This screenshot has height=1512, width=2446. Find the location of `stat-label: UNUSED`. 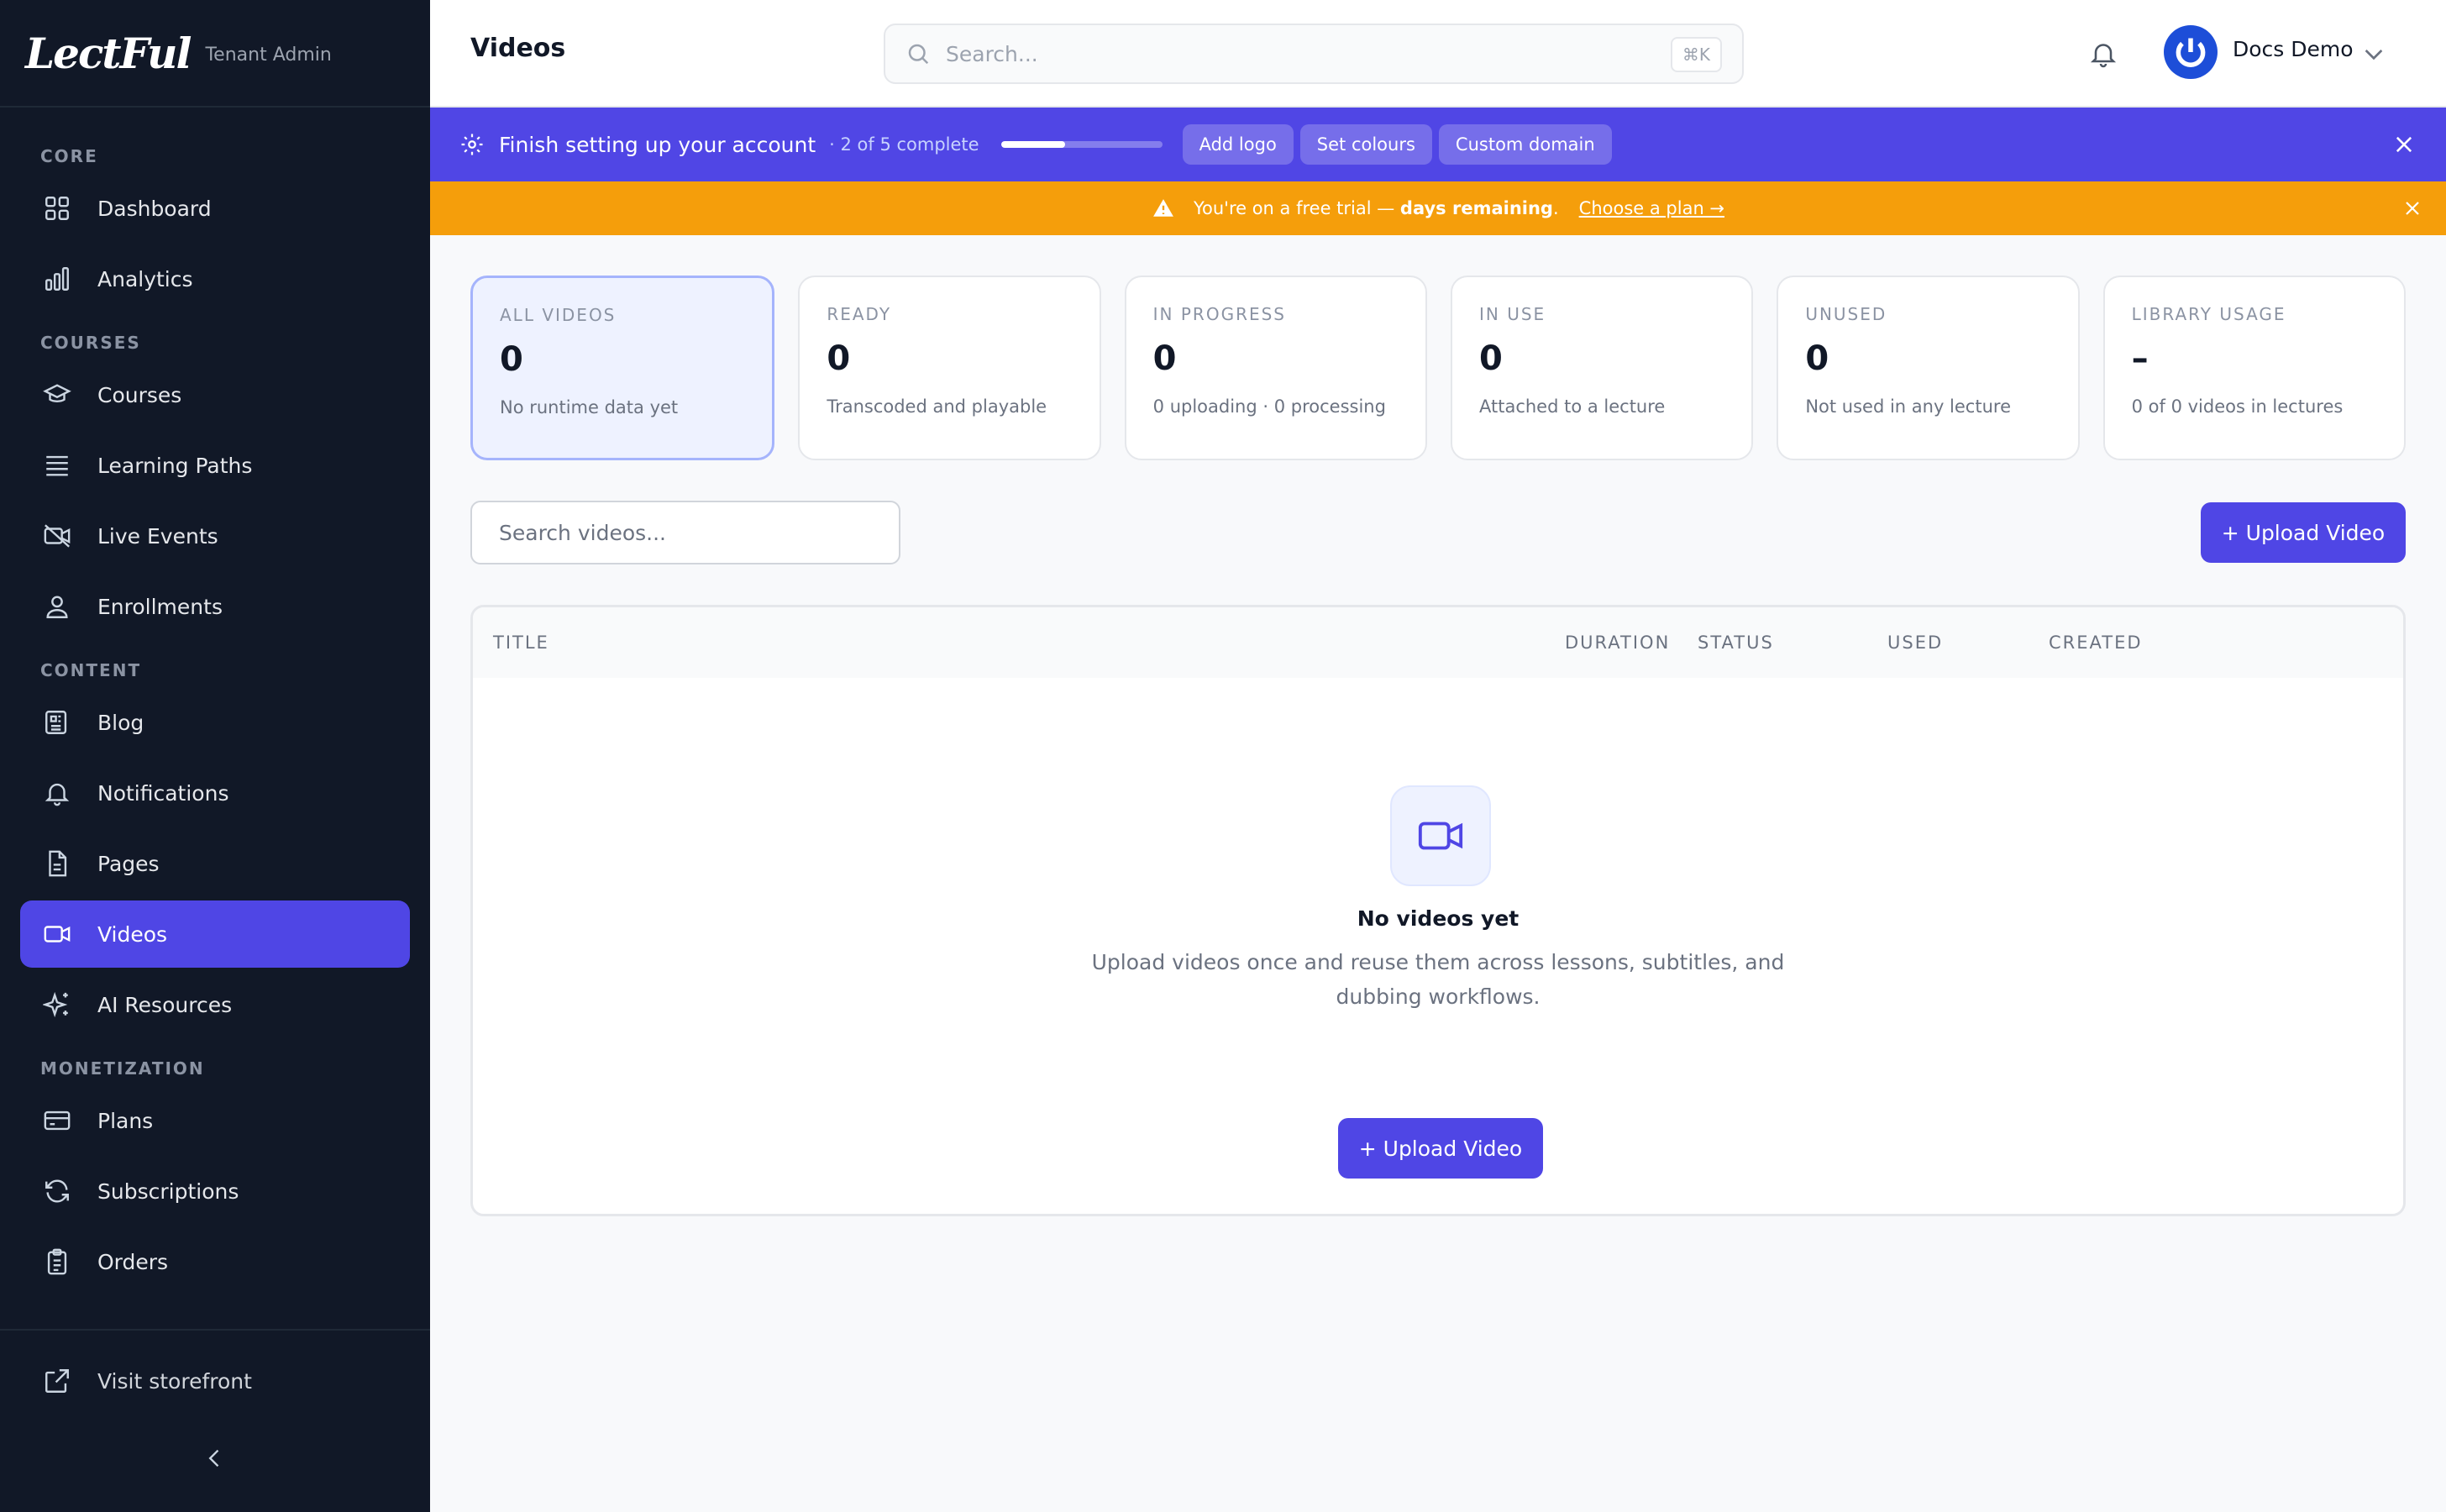

stat-label: UNUSED is located at coordinates (1846, 314).